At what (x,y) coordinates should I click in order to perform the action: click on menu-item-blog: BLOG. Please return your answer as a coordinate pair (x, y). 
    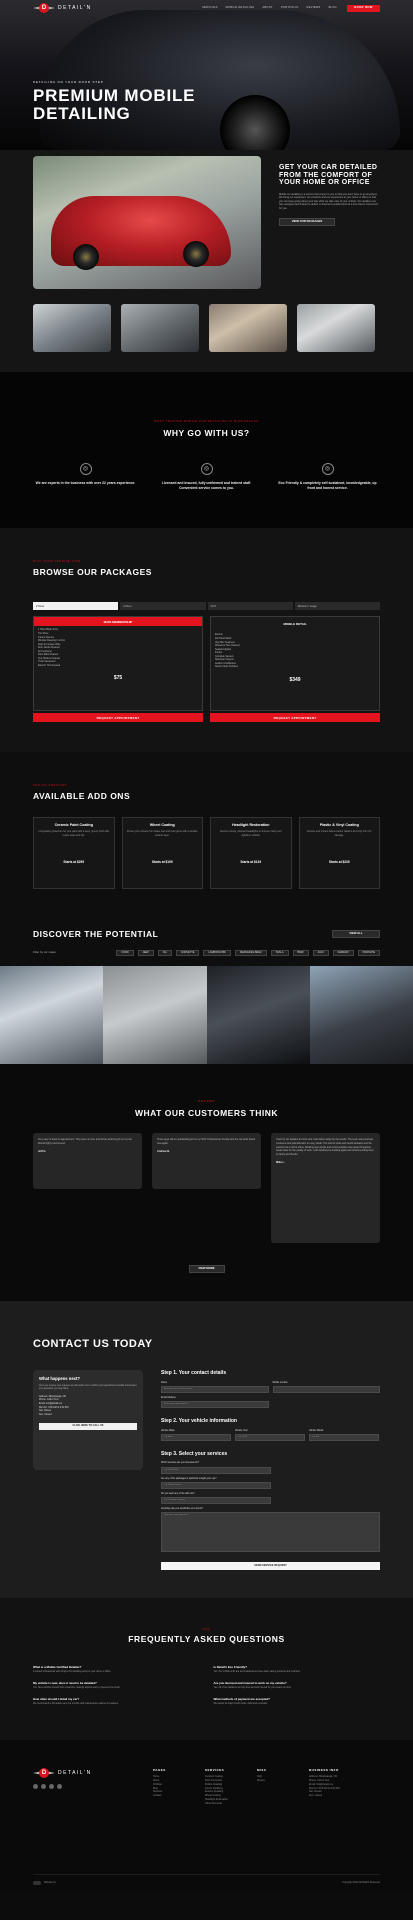
    Looking at the image, I should click on (333, 8).